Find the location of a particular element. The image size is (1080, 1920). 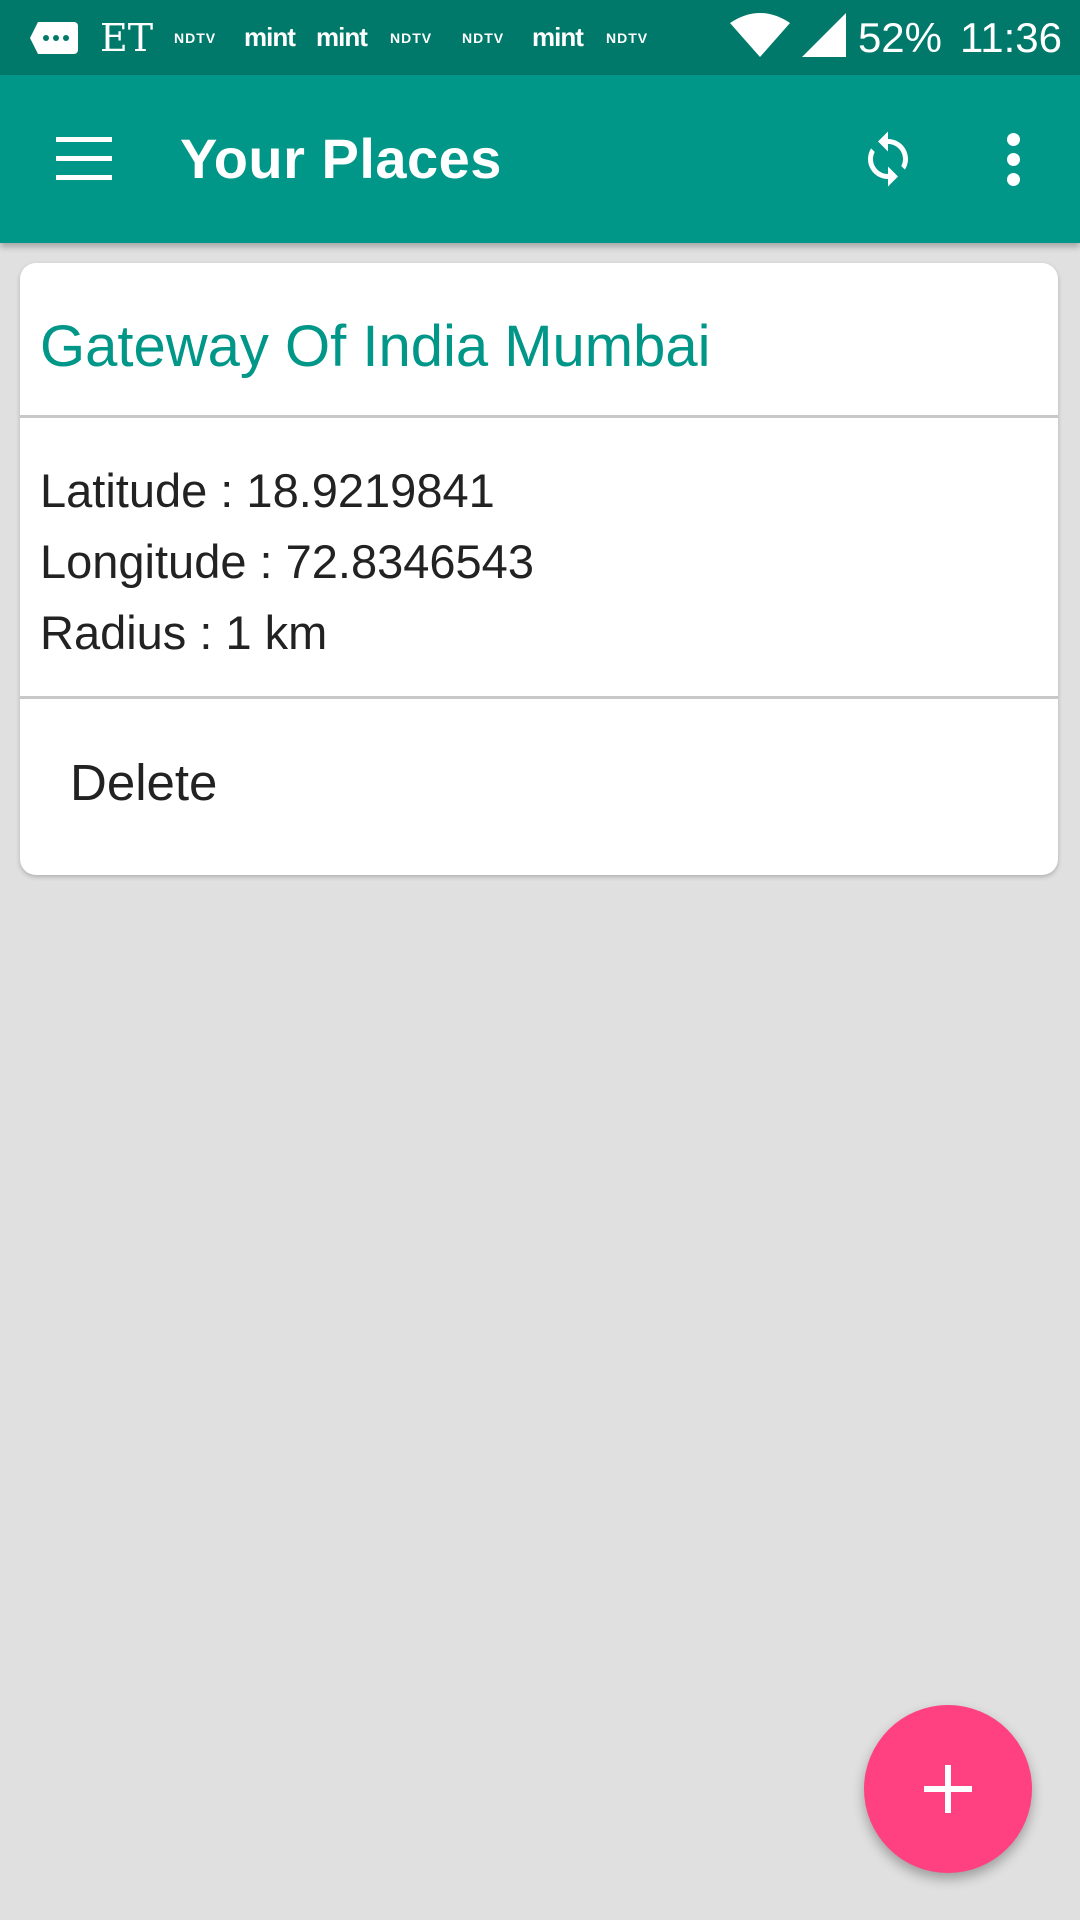

delete-button: Delete is located at coordinates (143, 782).